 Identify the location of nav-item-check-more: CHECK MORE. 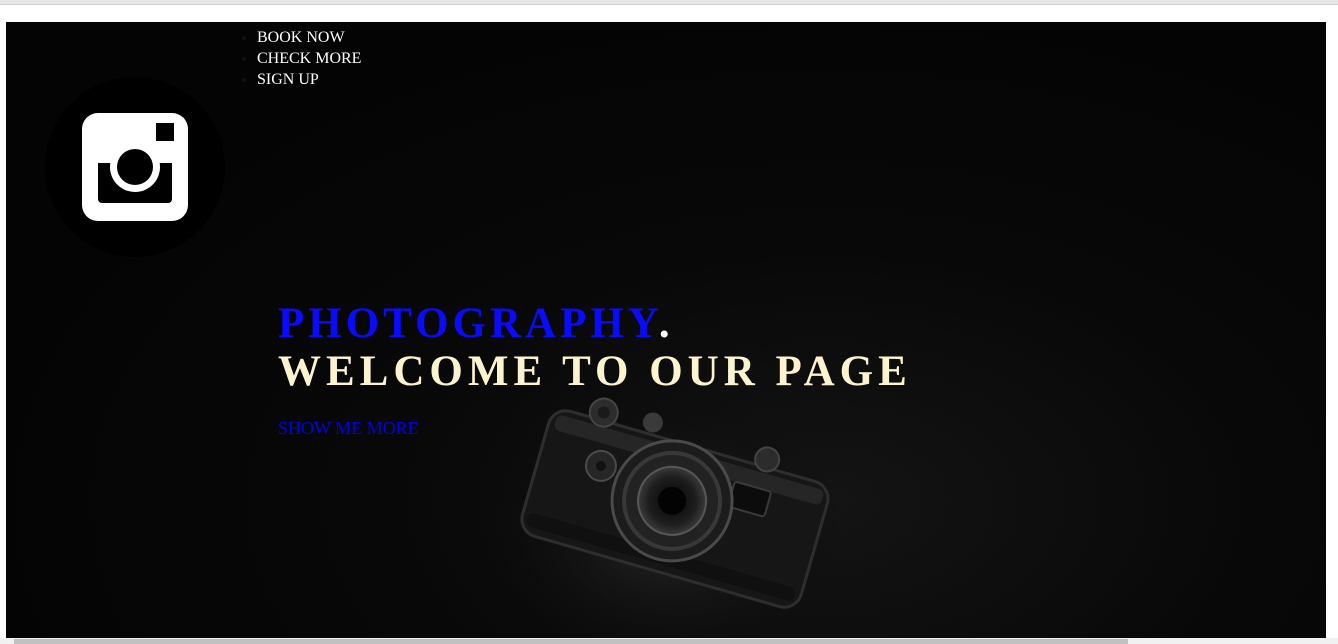
(309, 58).